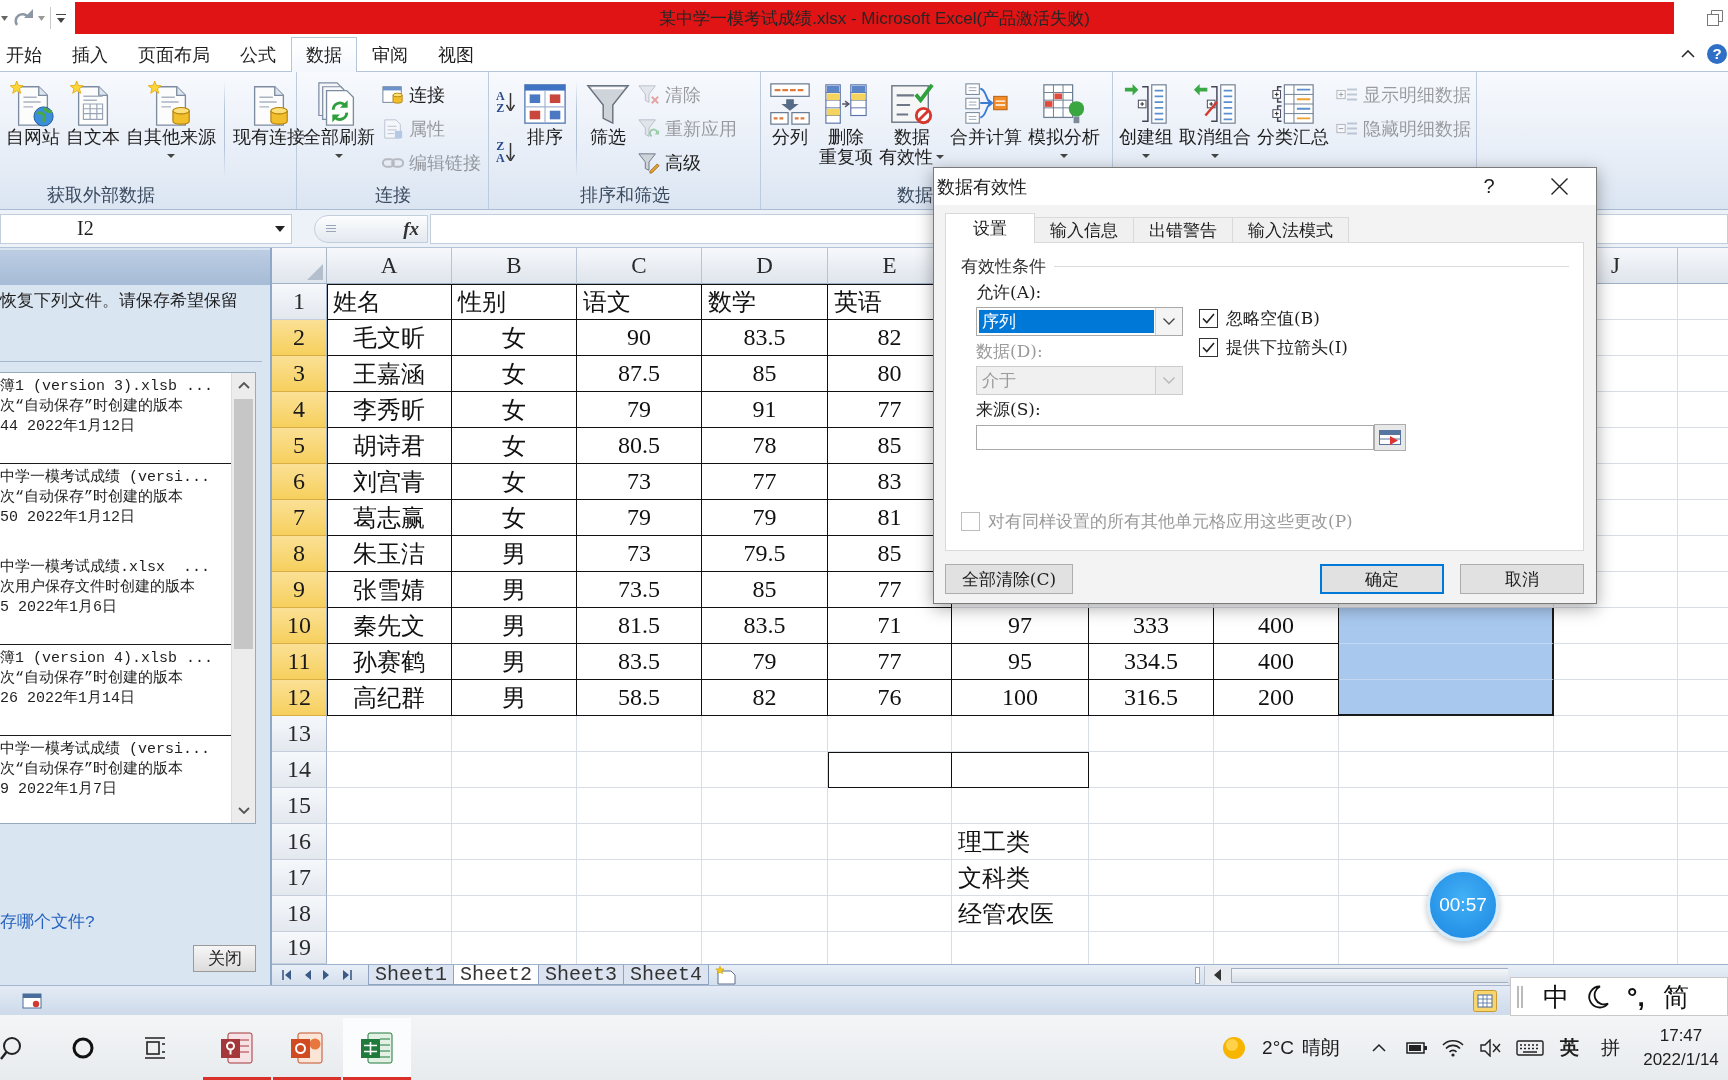  Describe the element at coordinates (1688, 53) in the screenshot. I see `collapse-ribbon-icon` at that location.